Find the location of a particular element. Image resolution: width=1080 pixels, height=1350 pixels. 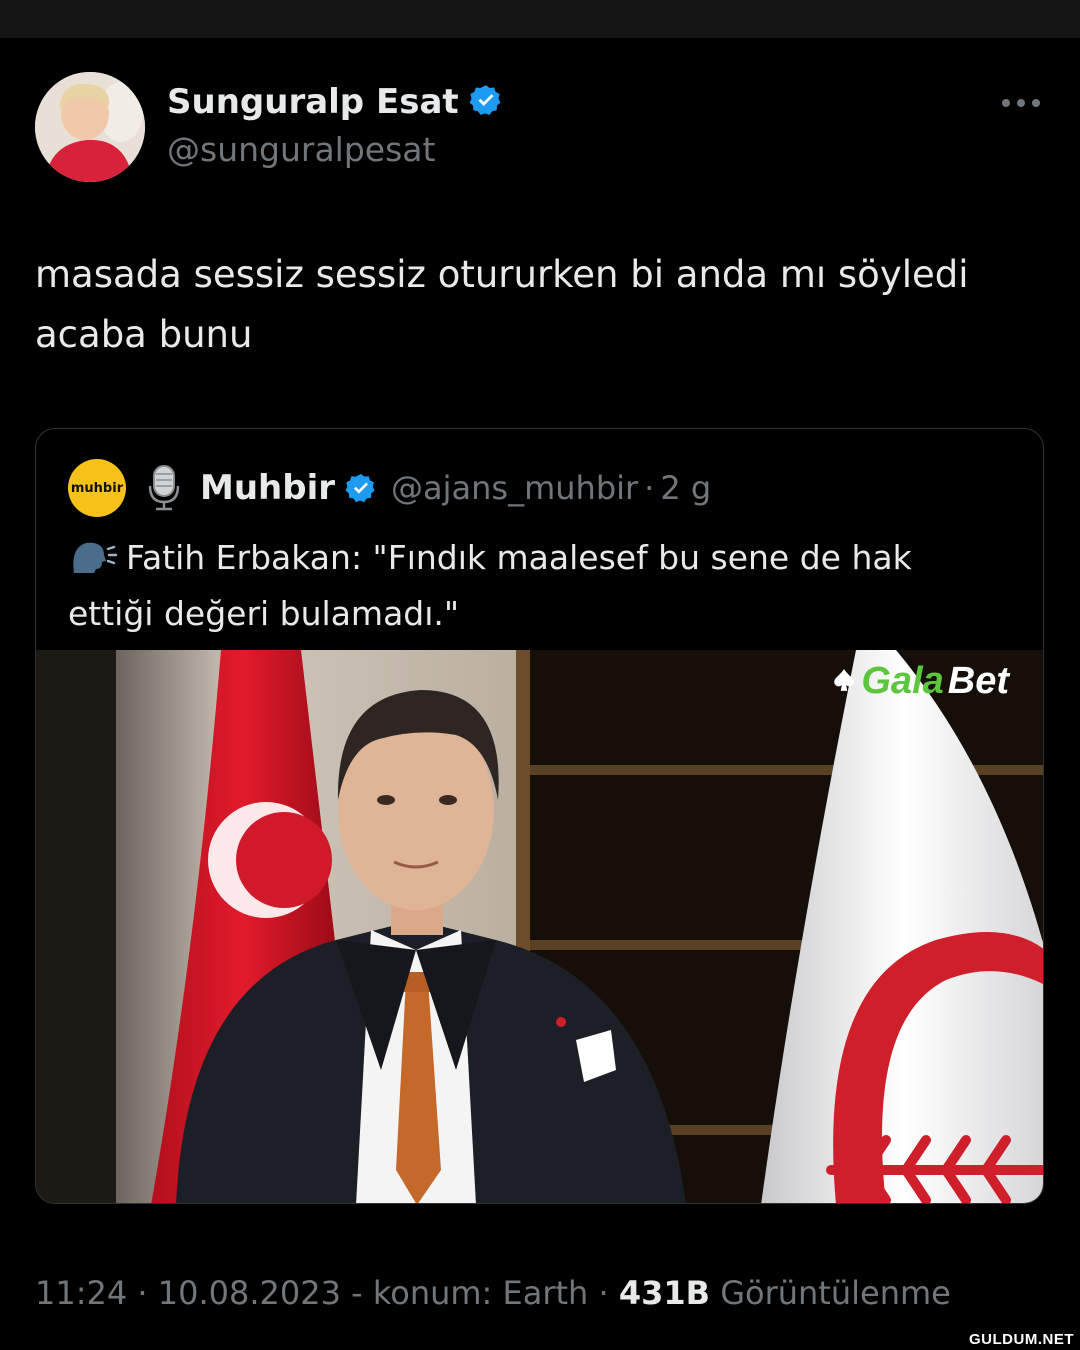

watermark-text: Bet is located at coordinates (978, 681).